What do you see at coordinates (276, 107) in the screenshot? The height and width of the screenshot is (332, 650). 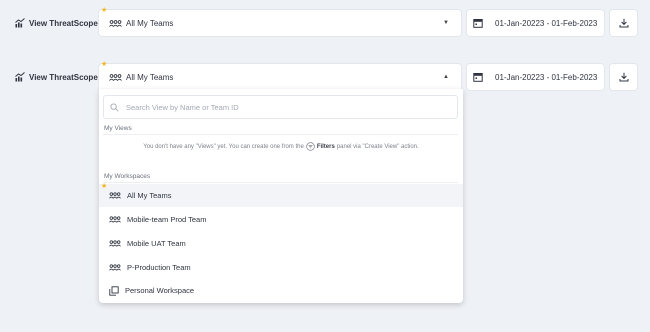 I see `view-search-input` at bounding box center [276, 107].